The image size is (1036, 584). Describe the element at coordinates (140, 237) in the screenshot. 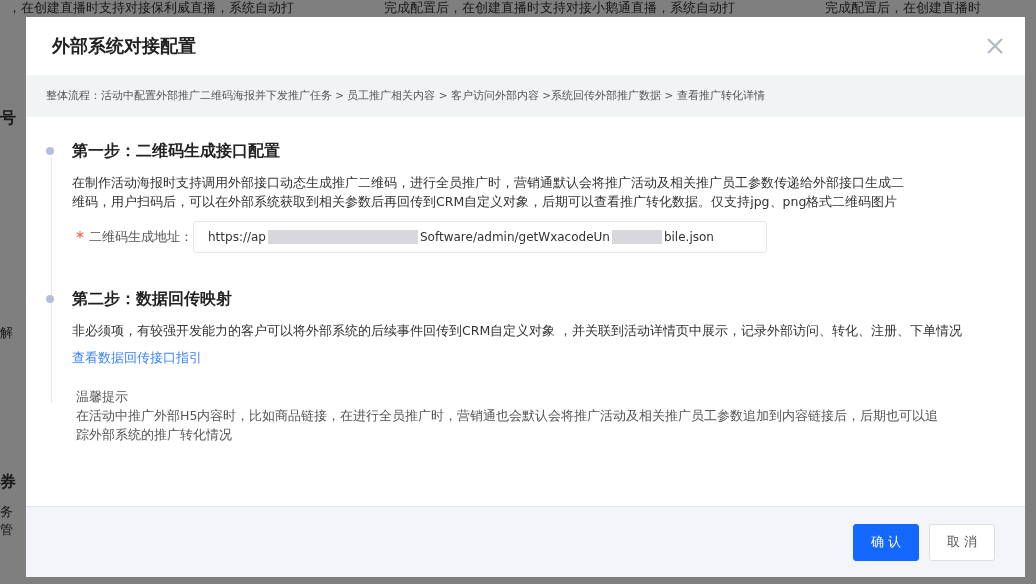

I see `field-label: 二维码生成地址：` at that location.